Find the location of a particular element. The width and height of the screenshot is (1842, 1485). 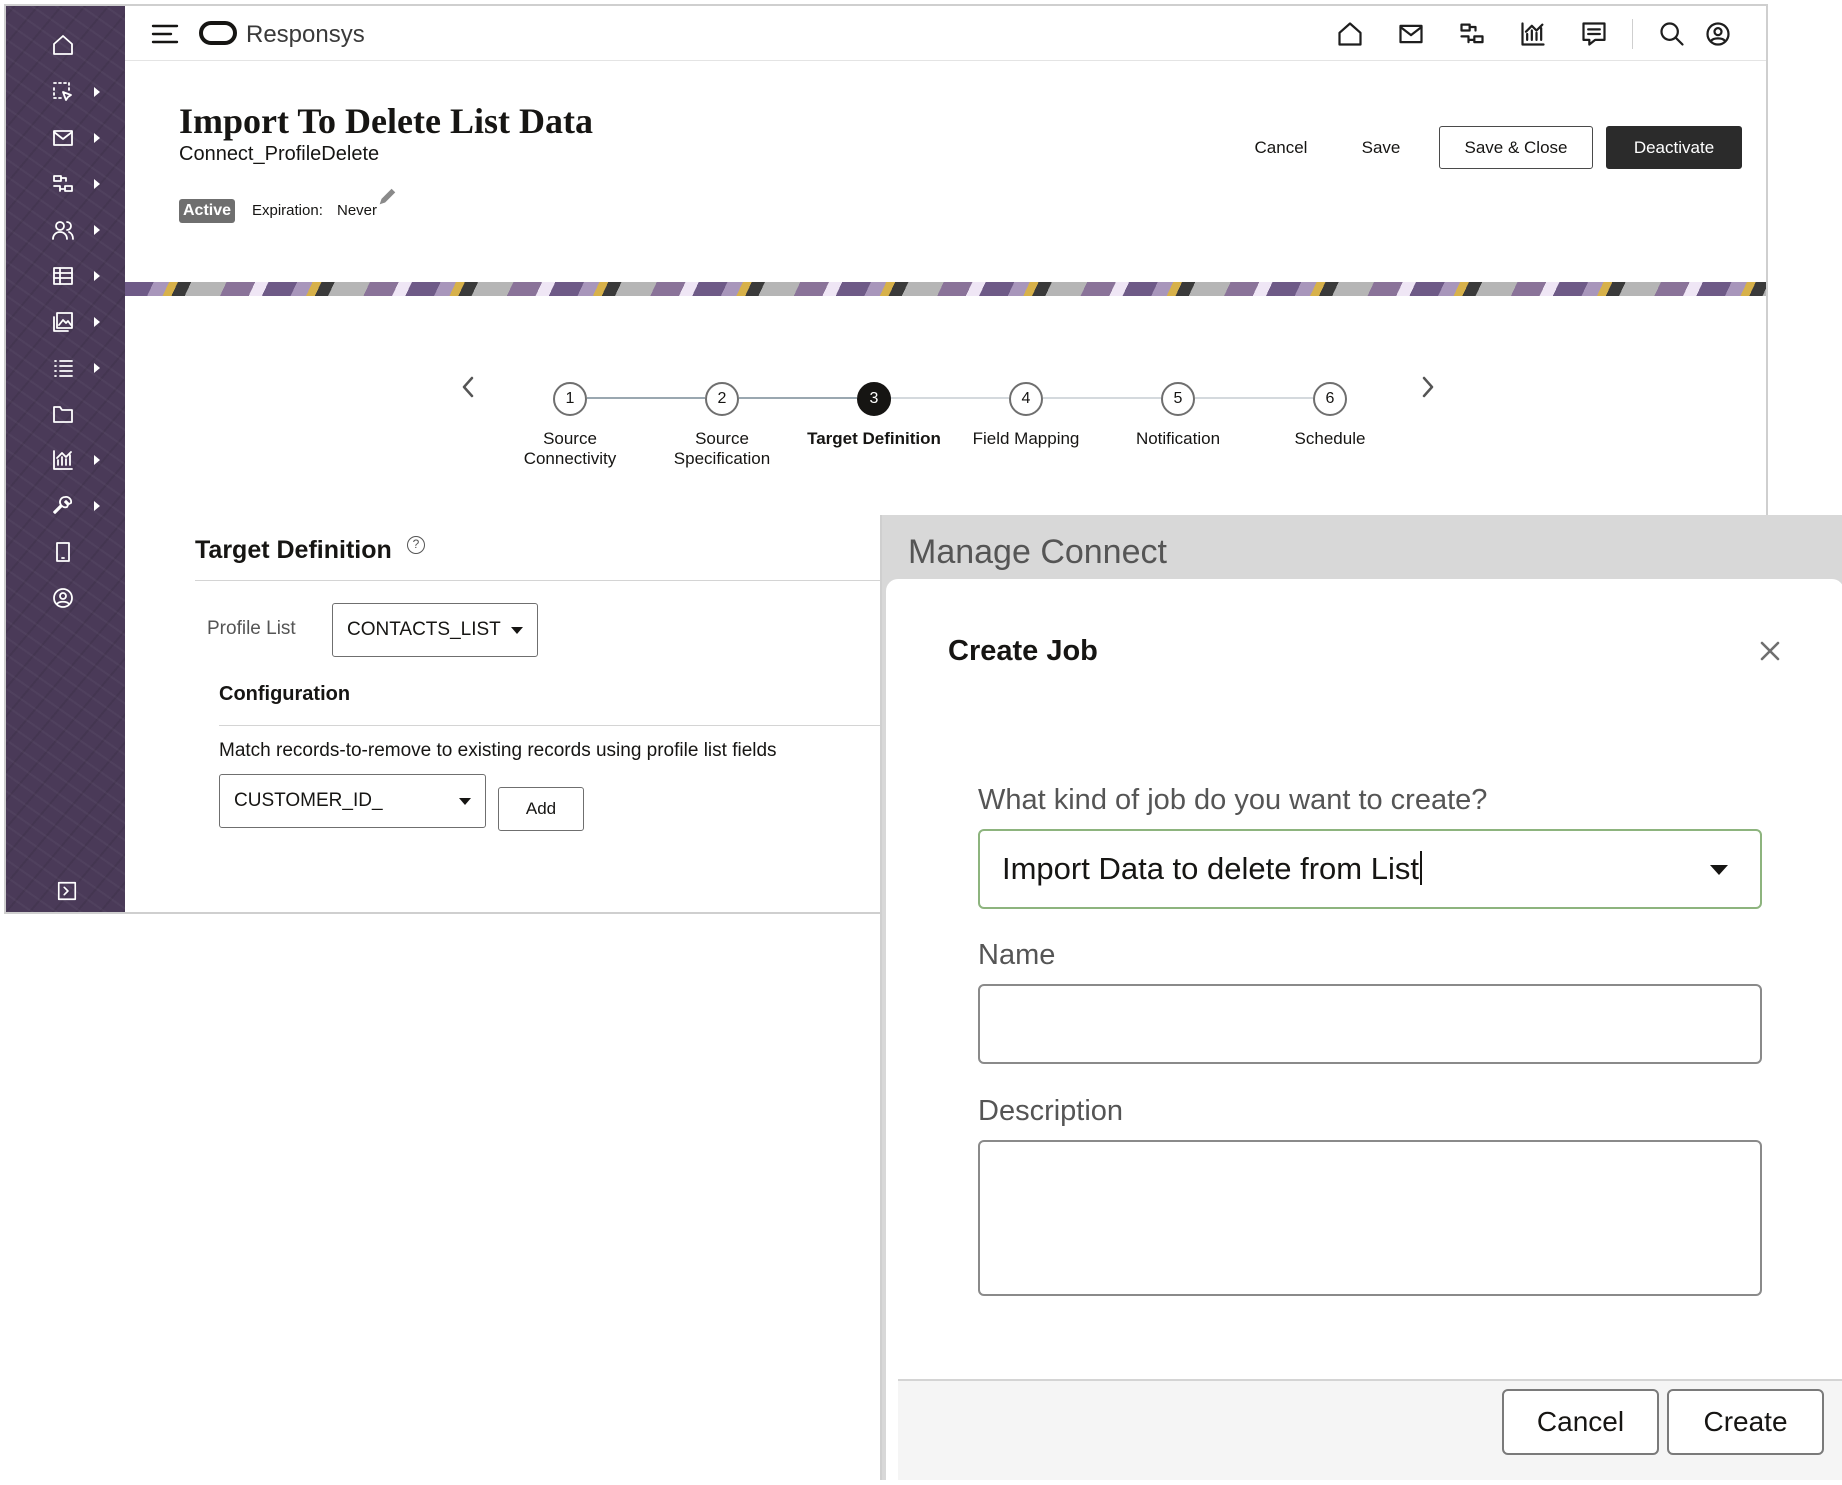

sidebar-item-audience is located at coordinates (65, 230).